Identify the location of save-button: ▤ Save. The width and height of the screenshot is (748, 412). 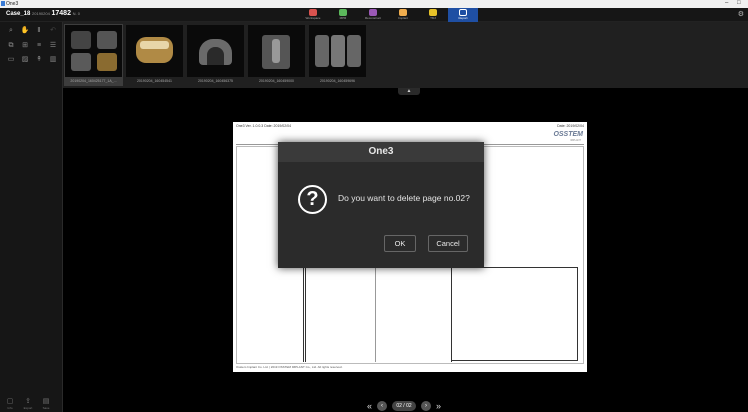
(46, 404).